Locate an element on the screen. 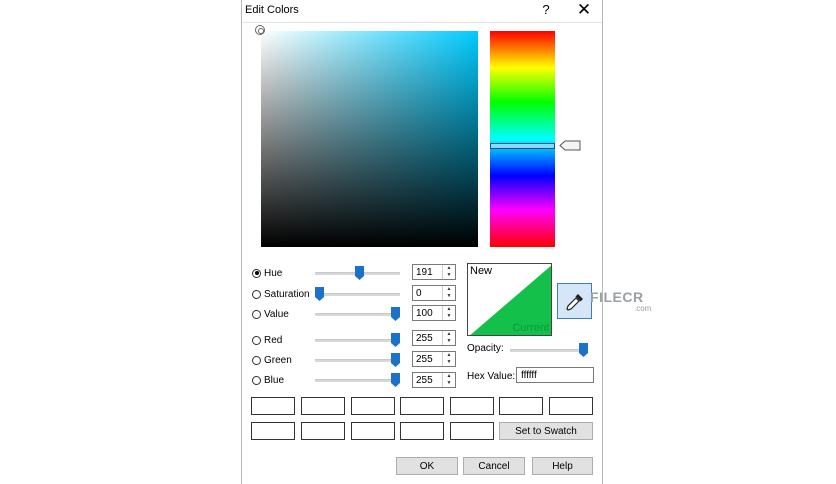 The image size is (836, 484). hue-pointer-icon is located at coordinates (570, 145).